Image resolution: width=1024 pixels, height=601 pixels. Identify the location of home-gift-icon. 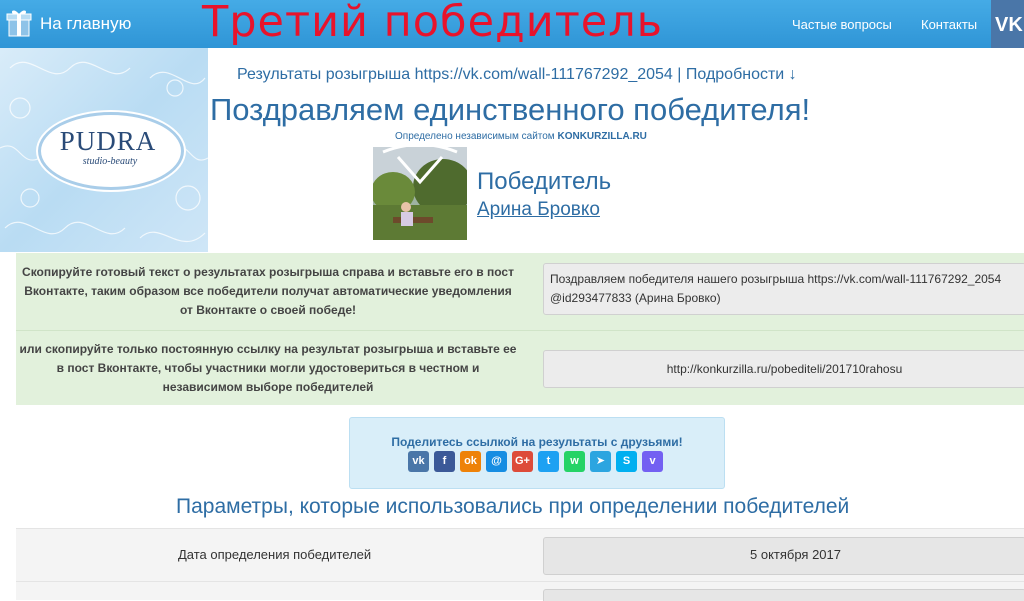
(19, 23).